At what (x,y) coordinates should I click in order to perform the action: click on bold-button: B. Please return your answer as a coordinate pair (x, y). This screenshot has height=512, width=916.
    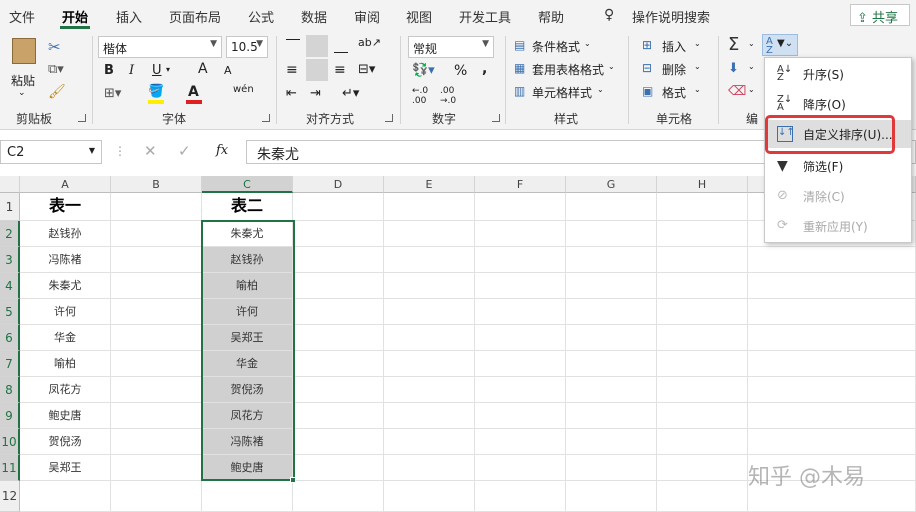
    Looking at the image, I should click on (109, 70).